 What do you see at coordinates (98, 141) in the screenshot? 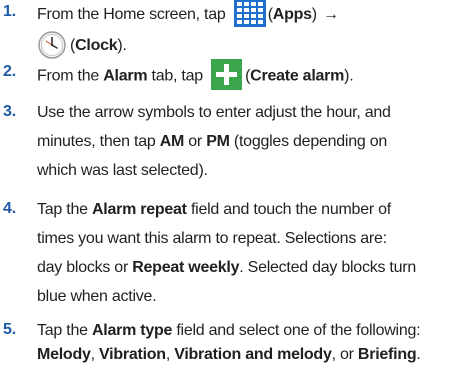
I see `text-run: minutes, then tap` at bounding box center [98, 141].